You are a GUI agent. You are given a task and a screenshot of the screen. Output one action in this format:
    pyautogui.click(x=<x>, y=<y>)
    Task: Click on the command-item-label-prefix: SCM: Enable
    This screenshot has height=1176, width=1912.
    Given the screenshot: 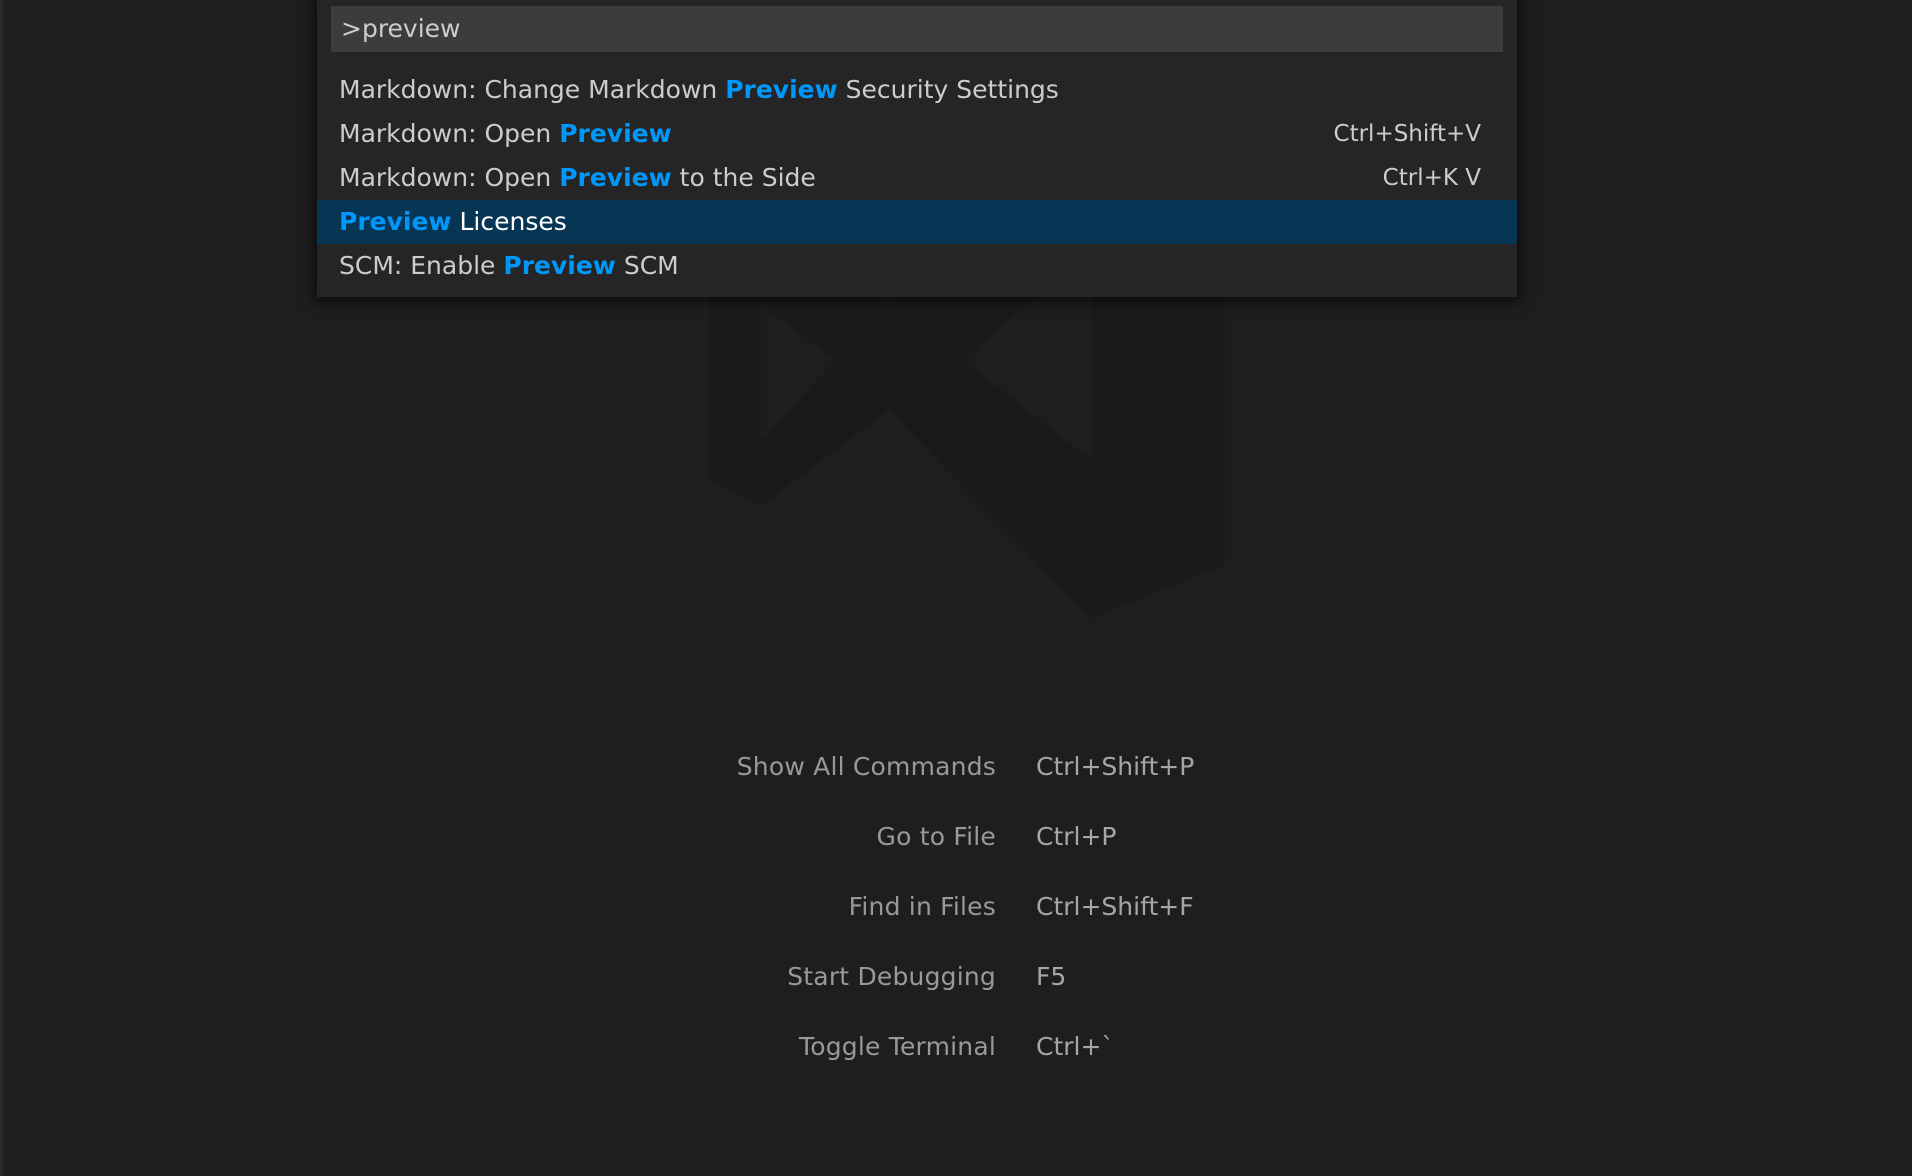 What is the action you would take?
    pyautogui.click(x=421, y=265)
    